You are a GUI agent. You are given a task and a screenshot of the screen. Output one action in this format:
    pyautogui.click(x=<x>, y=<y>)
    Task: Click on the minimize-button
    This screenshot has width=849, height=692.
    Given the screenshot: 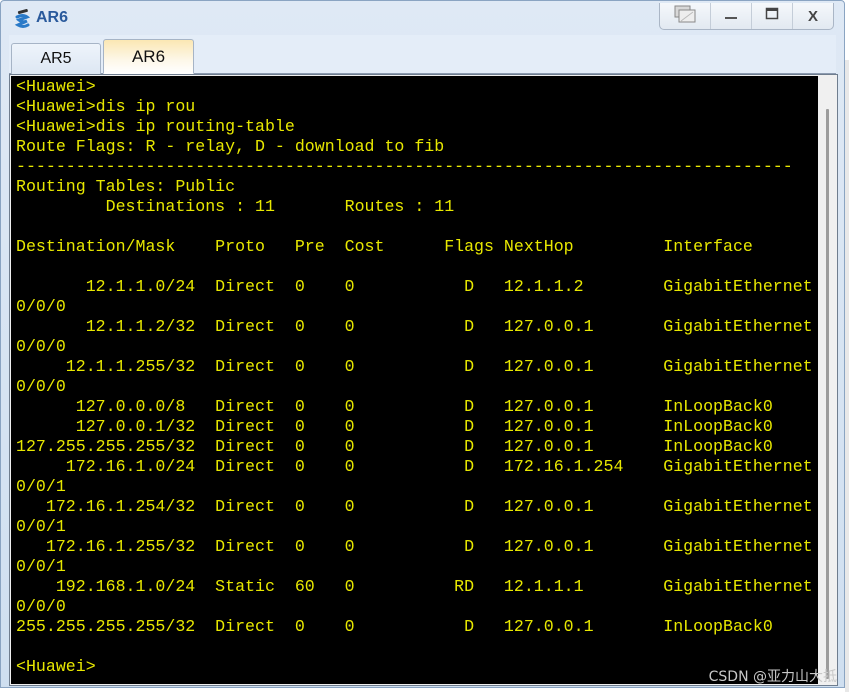 What is the action you would take?
    pyautogui.click(x=730, y=16)
    